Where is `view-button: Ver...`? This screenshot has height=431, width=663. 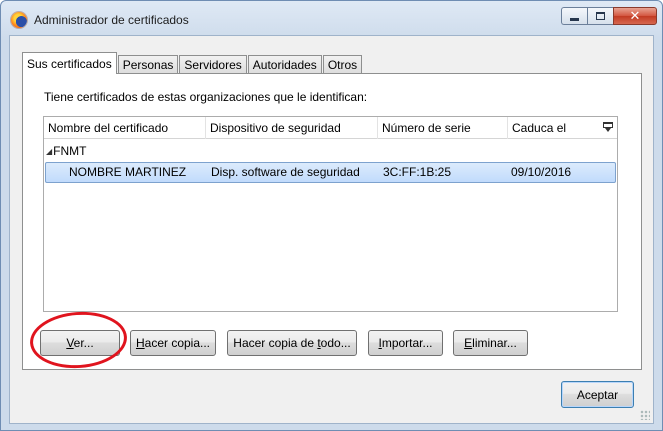 view-button: Ver... is located at coordinates (80, 343).